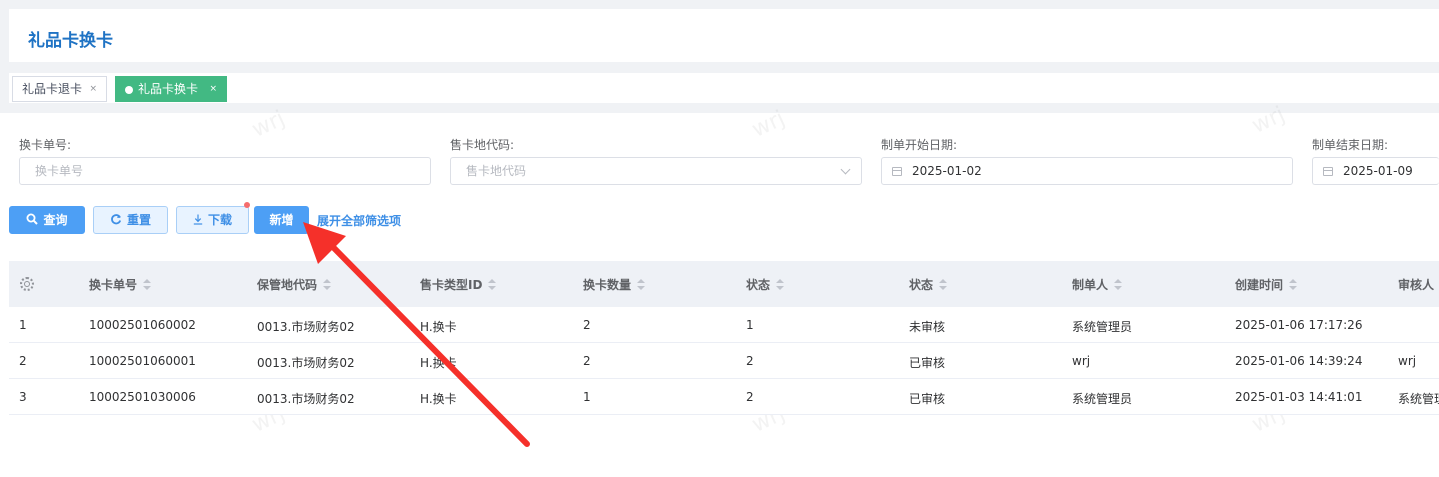 This screenshot has height=477, width=1439. I want to click on column-header: 换卡数量, so click(614, 284).